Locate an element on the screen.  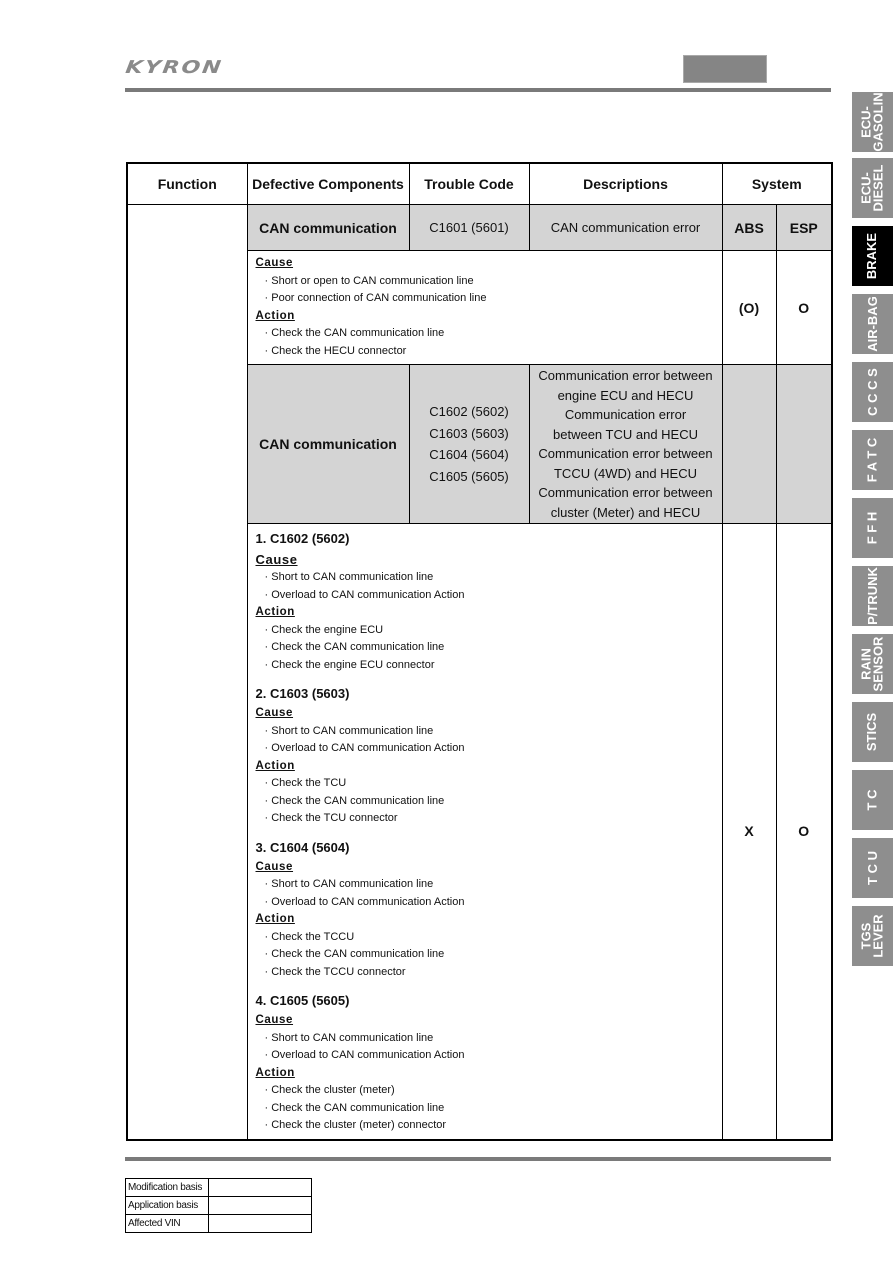
side-tab-label: STICS is located at coordinates (872, 732).